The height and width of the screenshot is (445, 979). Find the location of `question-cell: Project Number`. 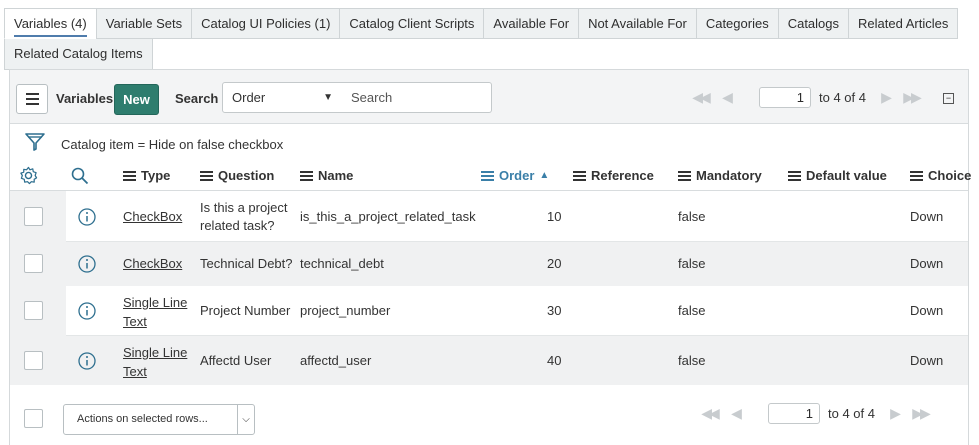

question-cell: Project Number is located at coordinates (245, 310).